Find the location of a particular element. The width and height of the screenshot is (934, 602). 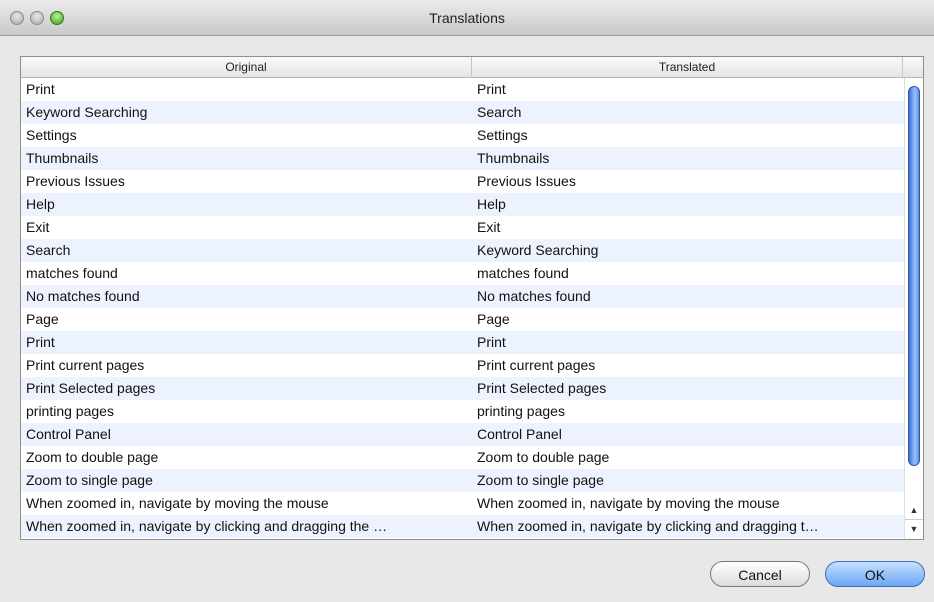

ok-button: OK is located at coordinates (875, 574).